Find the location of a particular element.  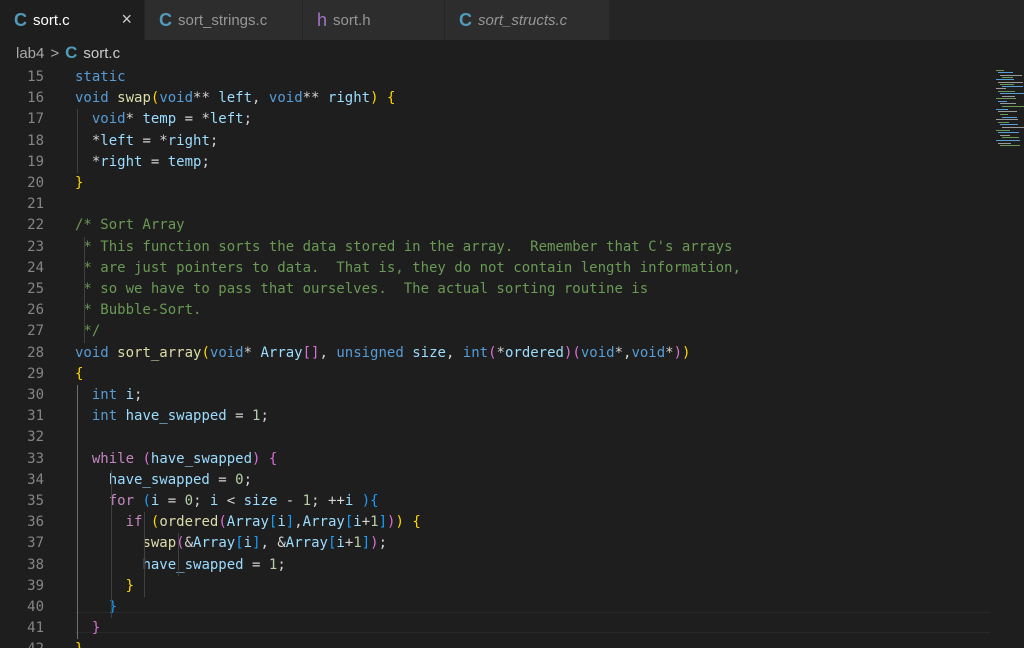

code-line: 39 } is located at coordinates (495, 586).